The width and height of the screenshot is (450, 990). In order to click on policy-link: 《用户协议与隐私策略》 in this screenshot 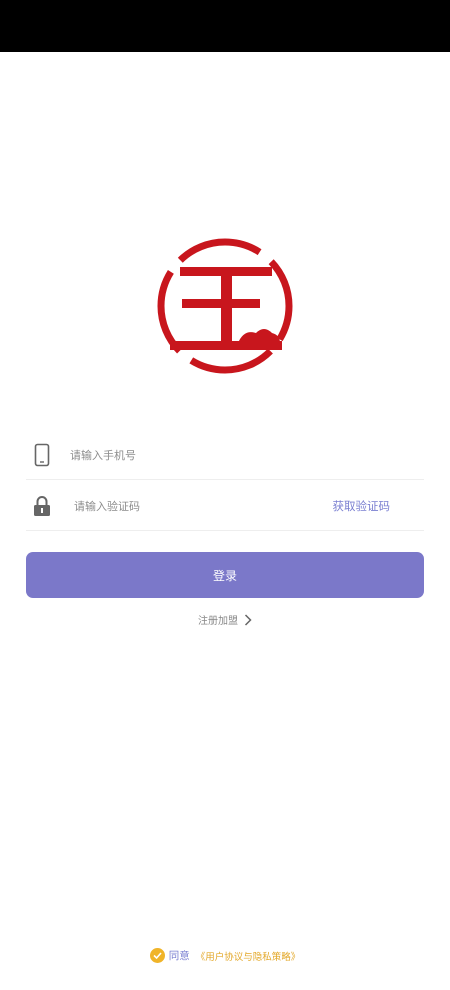, I will do `click(248, 956)`.